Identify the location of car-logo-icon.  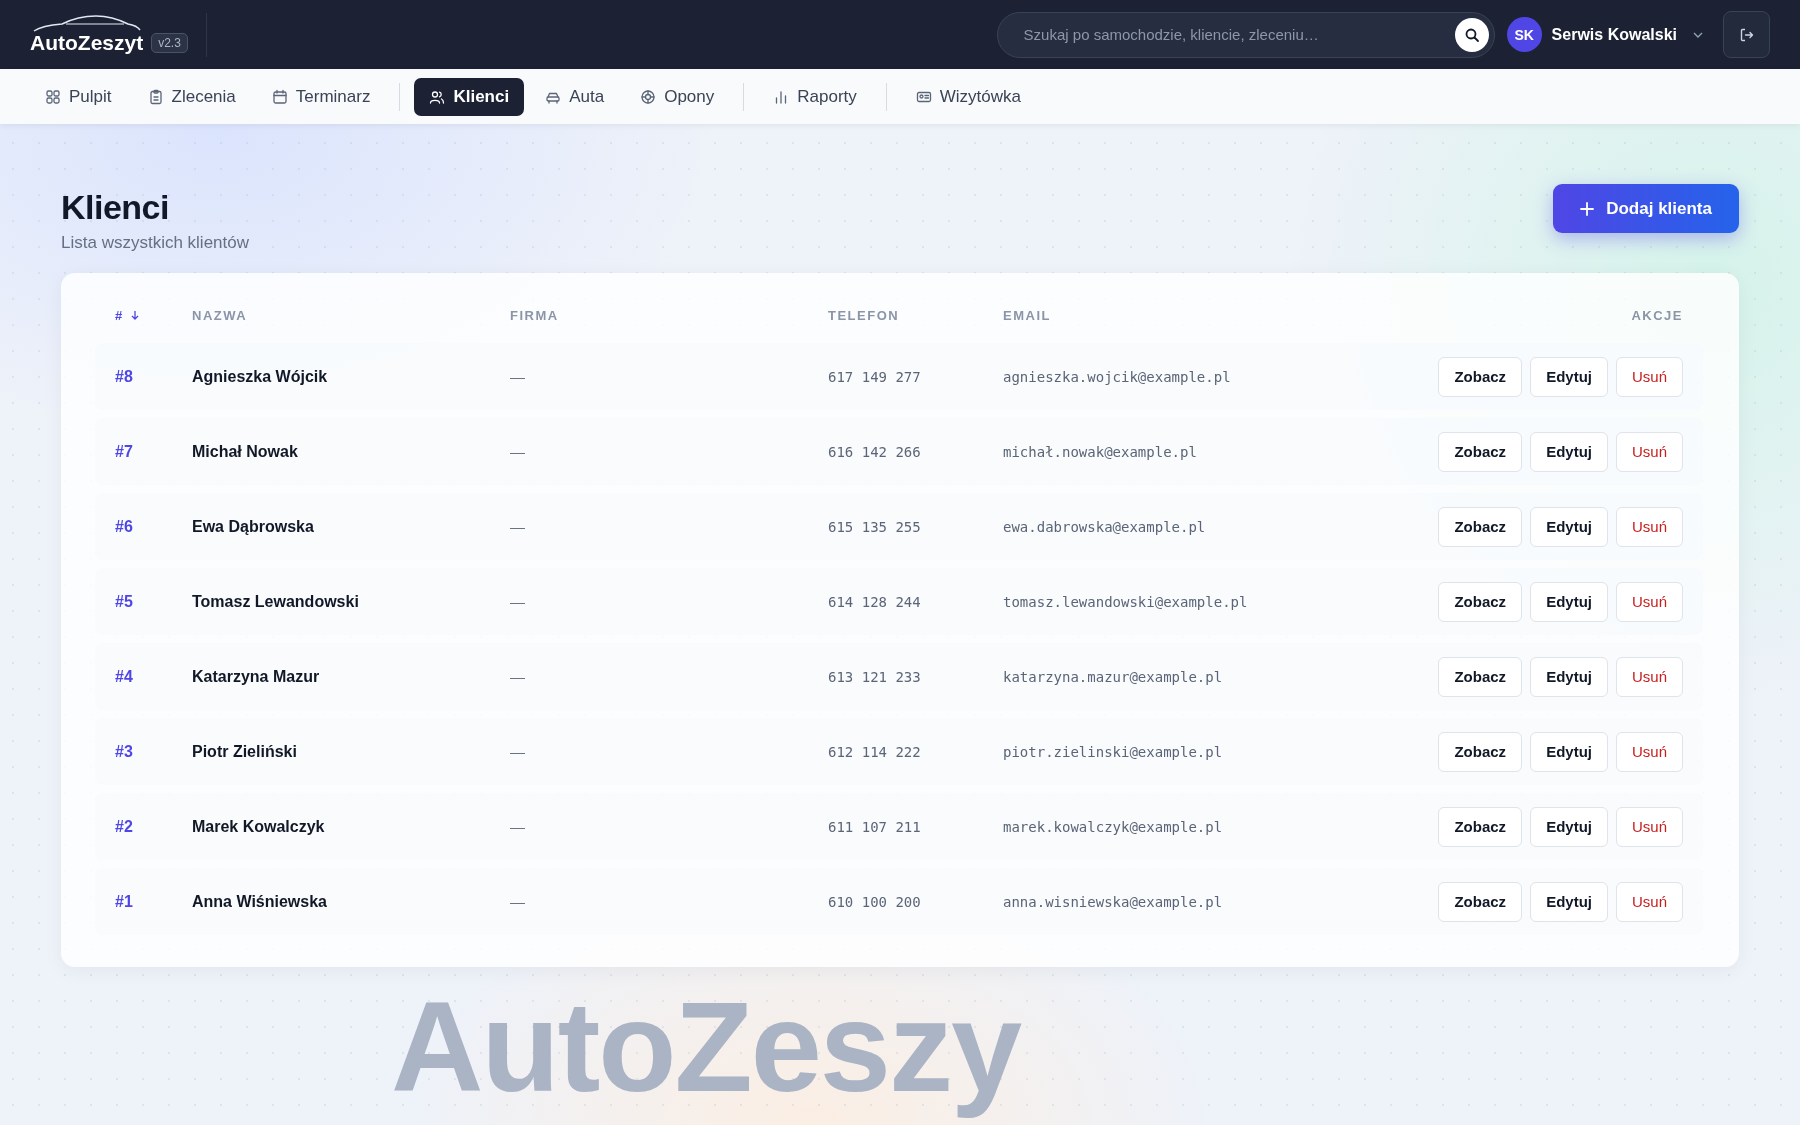
(87, 23).